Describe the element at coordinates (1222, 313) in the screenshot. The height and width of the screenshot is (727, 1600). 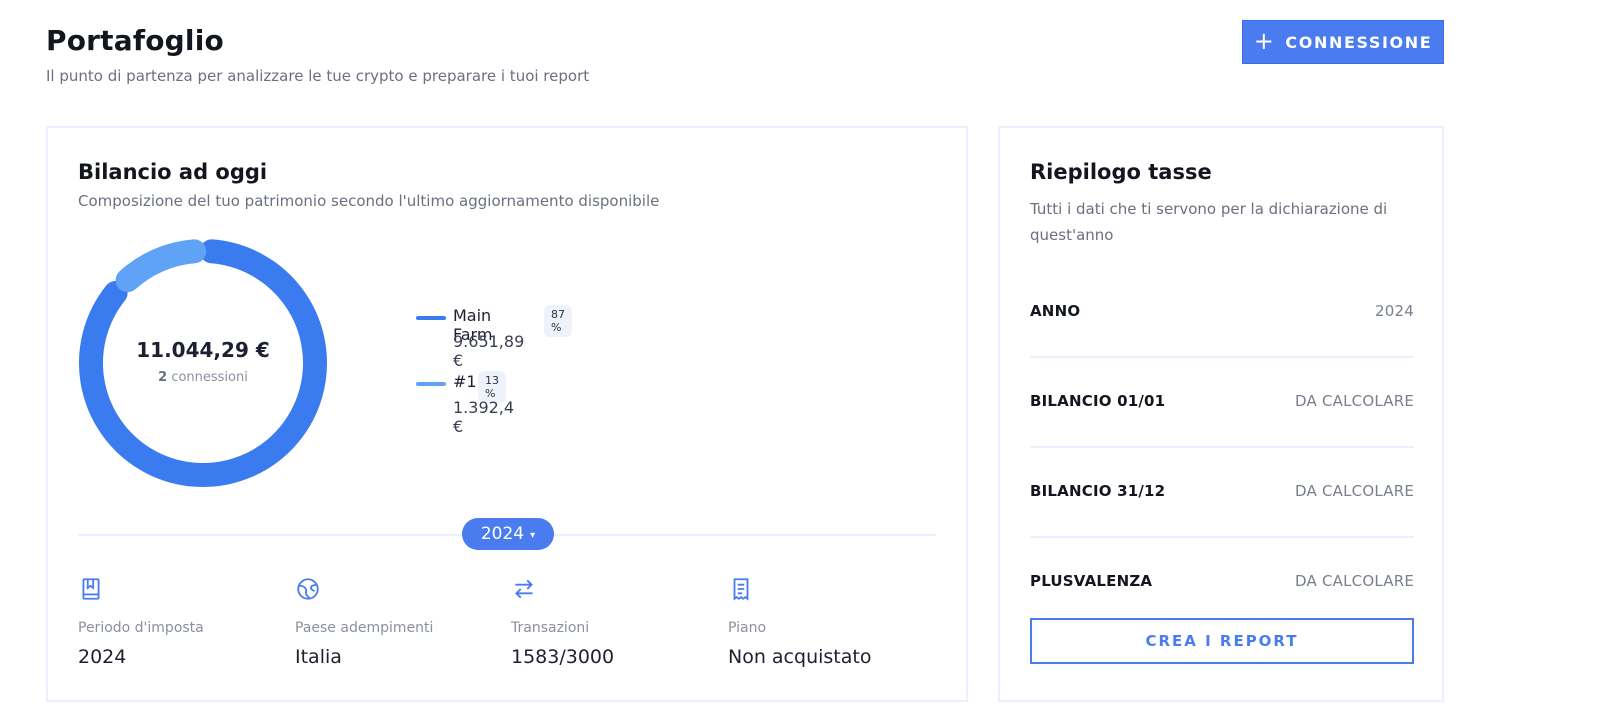
I see `tax-row-year: ANNO 2024` at that location.